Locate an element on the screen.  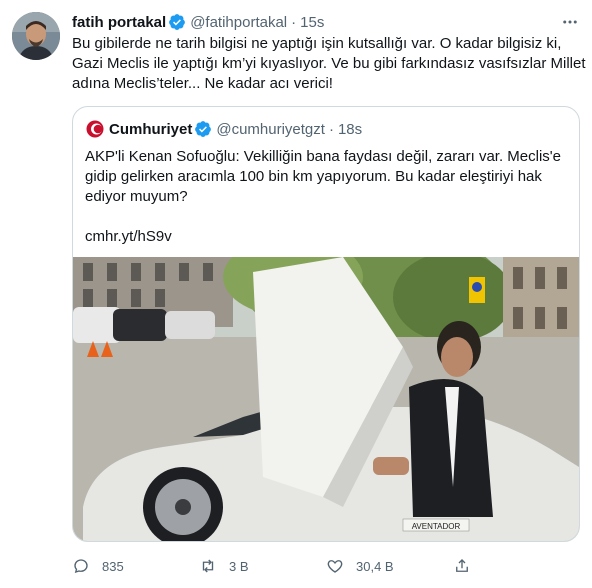
more-icon is located at coordinates (570, 22).